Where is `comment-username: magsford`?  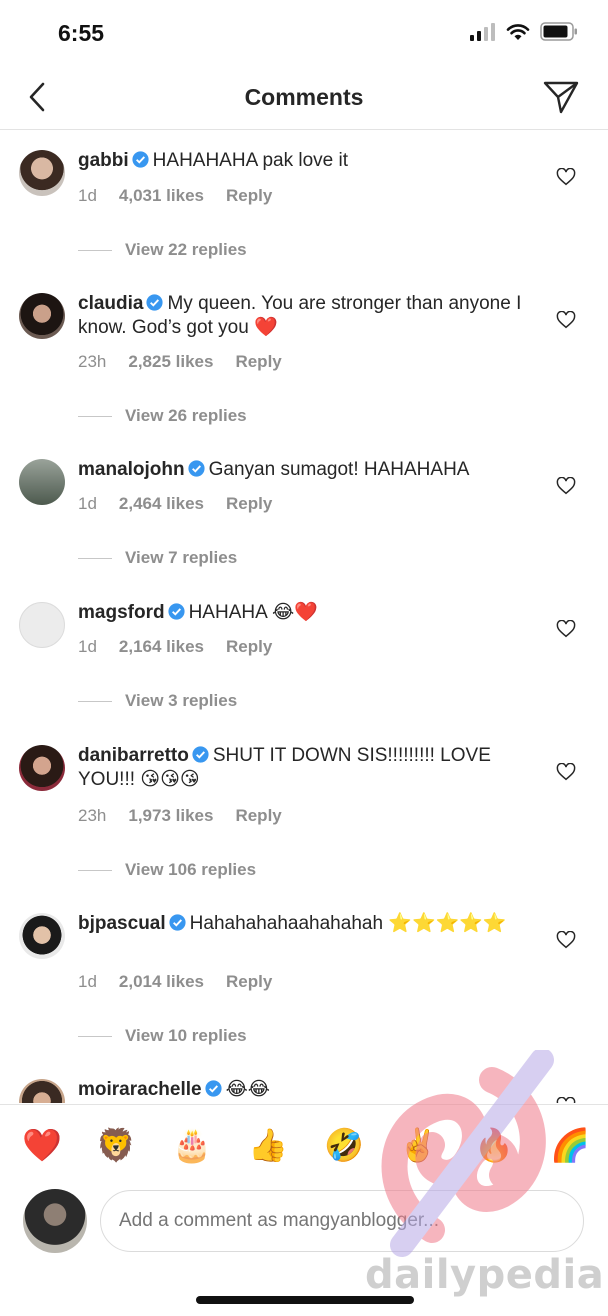
comment-username: magsford is located at coordinates (121, 612).